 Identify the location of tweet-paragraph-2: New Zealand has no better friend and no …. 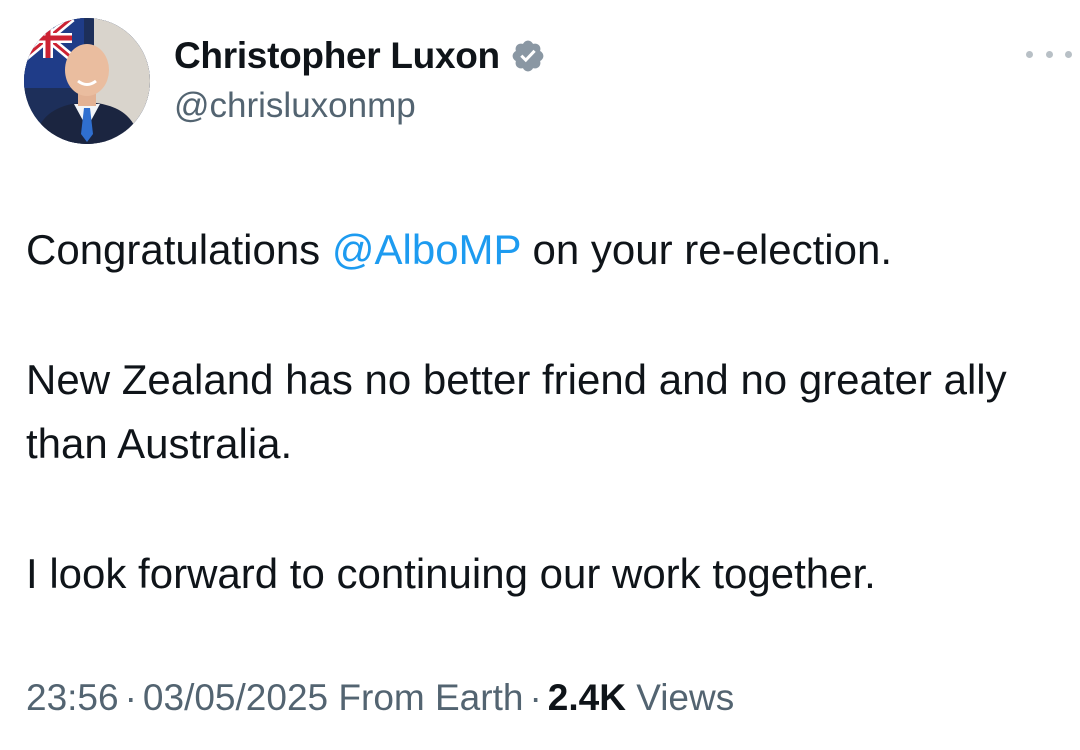
(516, 411).